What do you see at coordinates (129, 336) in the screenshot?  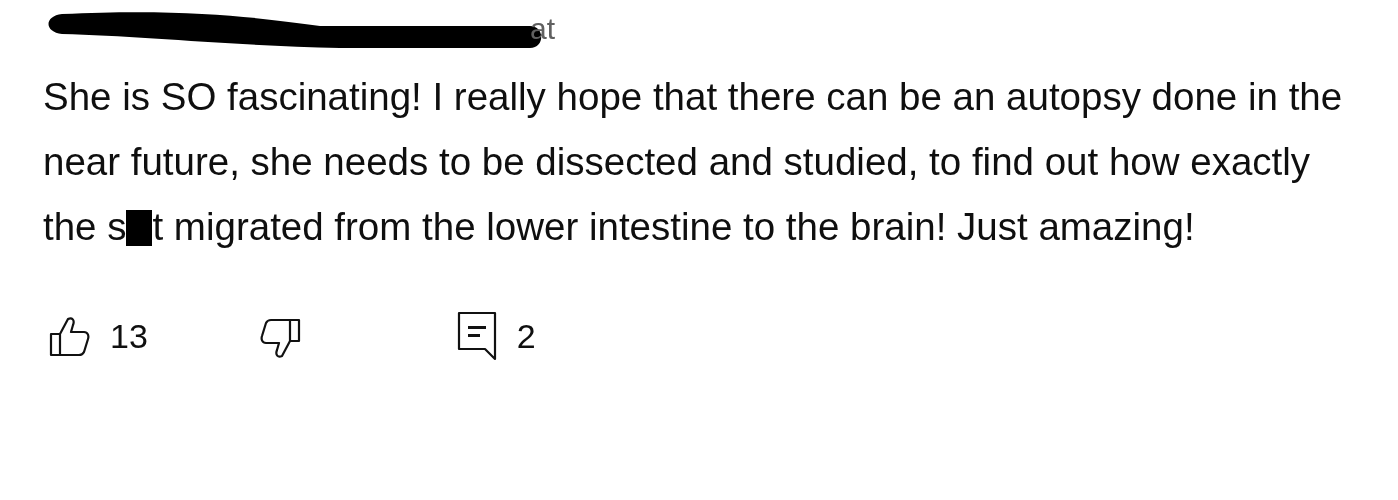 I see `like-count: 13` at bounding box center [129, 336].